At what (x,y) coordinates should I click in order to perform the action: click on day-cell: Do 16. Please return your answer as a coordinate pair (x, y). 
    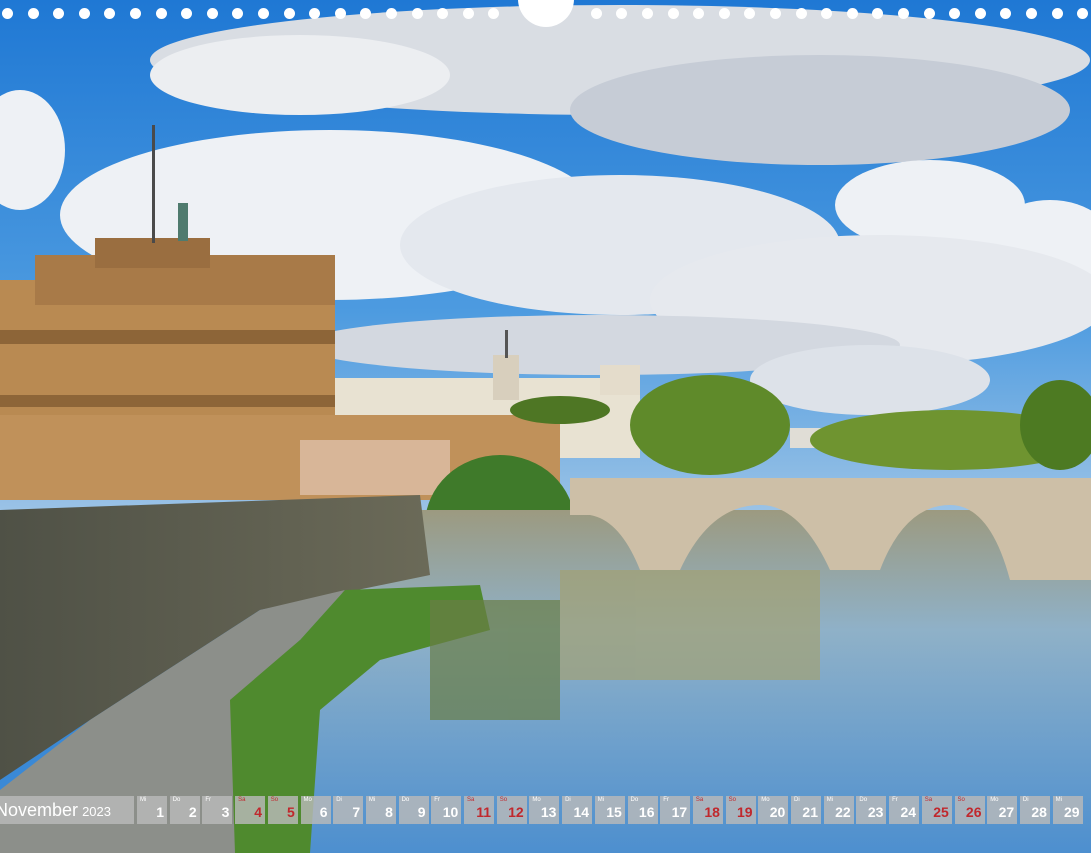
    Looking at the image, I should click on (642, 810).